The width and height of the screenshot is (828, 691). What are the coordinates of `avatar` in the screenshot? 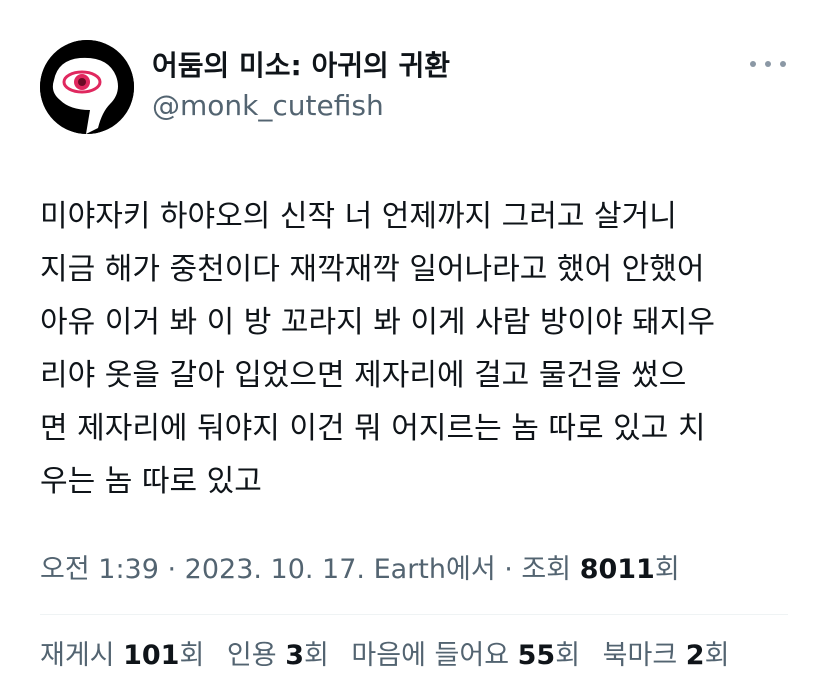 It's located at (87, 87).